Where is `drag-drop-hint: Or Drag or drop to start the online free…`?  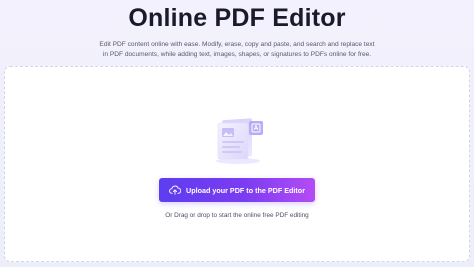
drag-drop-hint: Or Drag or drop to start the online free… is located at coordinates (237, 215).